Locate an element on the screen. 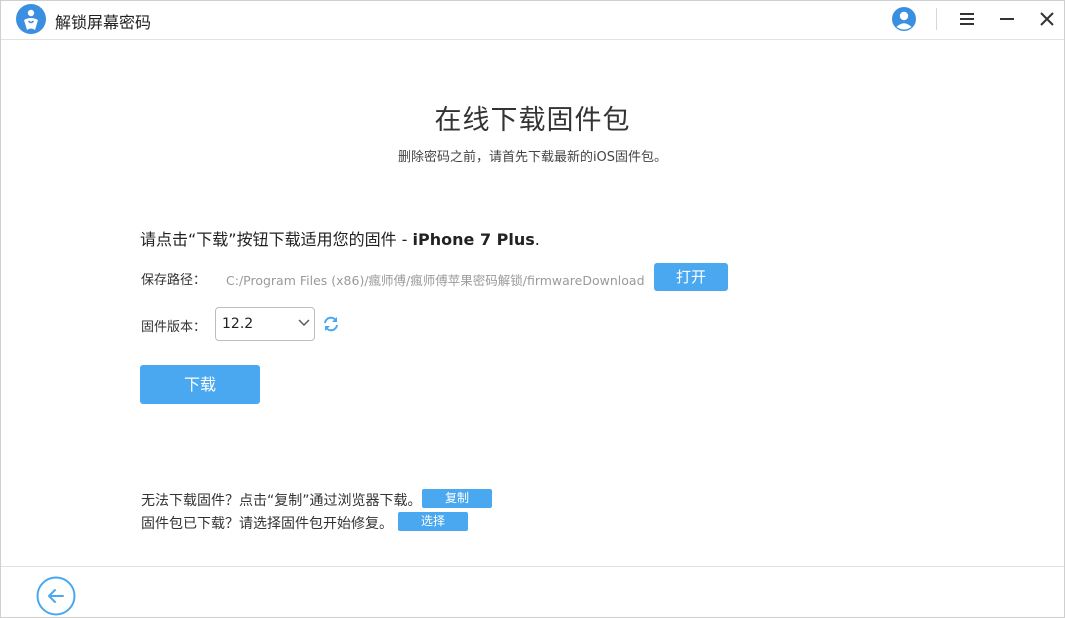 Image resolution: width=1065 pixels, height=618 pixels. refresh-icon is located at coordinates (331, 324).